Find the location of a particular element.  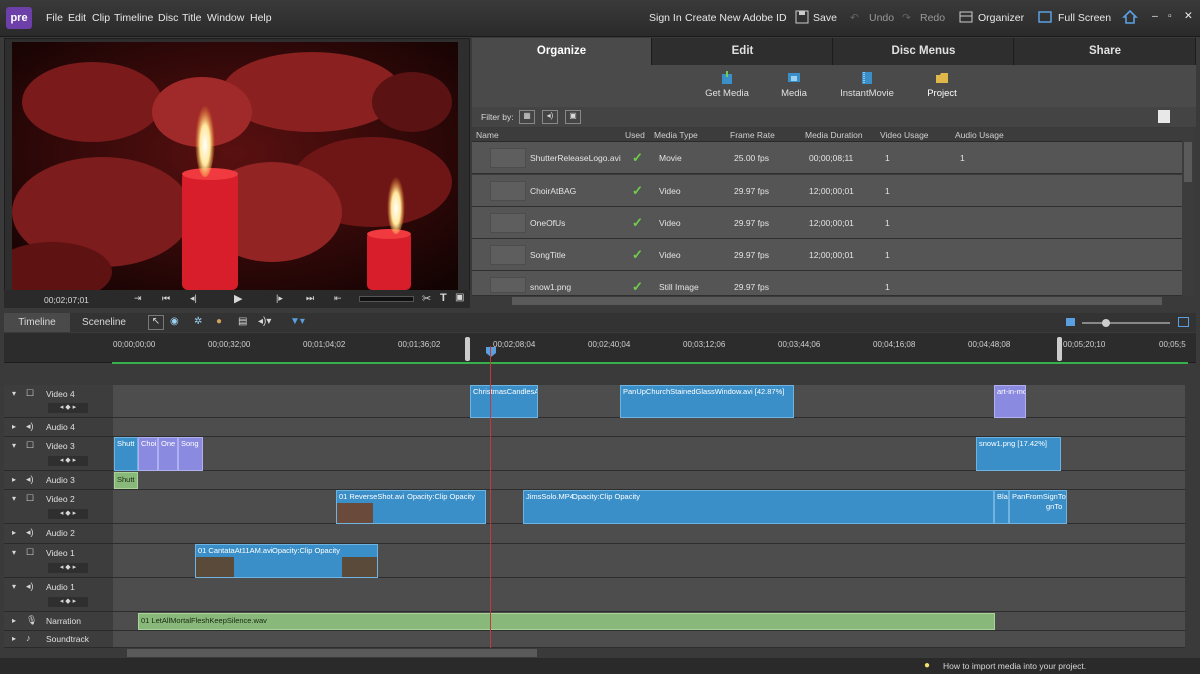

undo-icon: ↶ is located at coordinates (854, 18).